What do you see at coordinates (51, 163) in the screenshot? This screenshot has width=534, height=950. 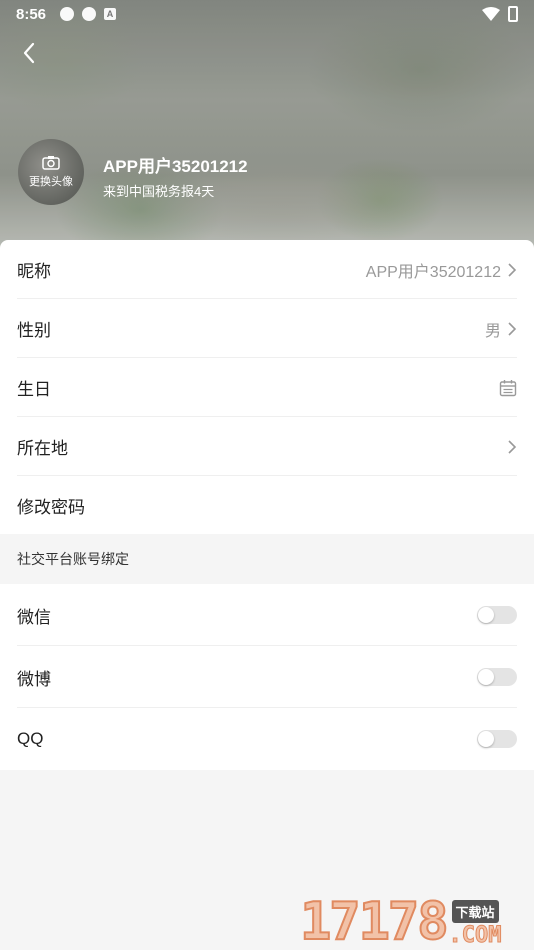 I see `camera-icon` at bounding box center [51, 163].